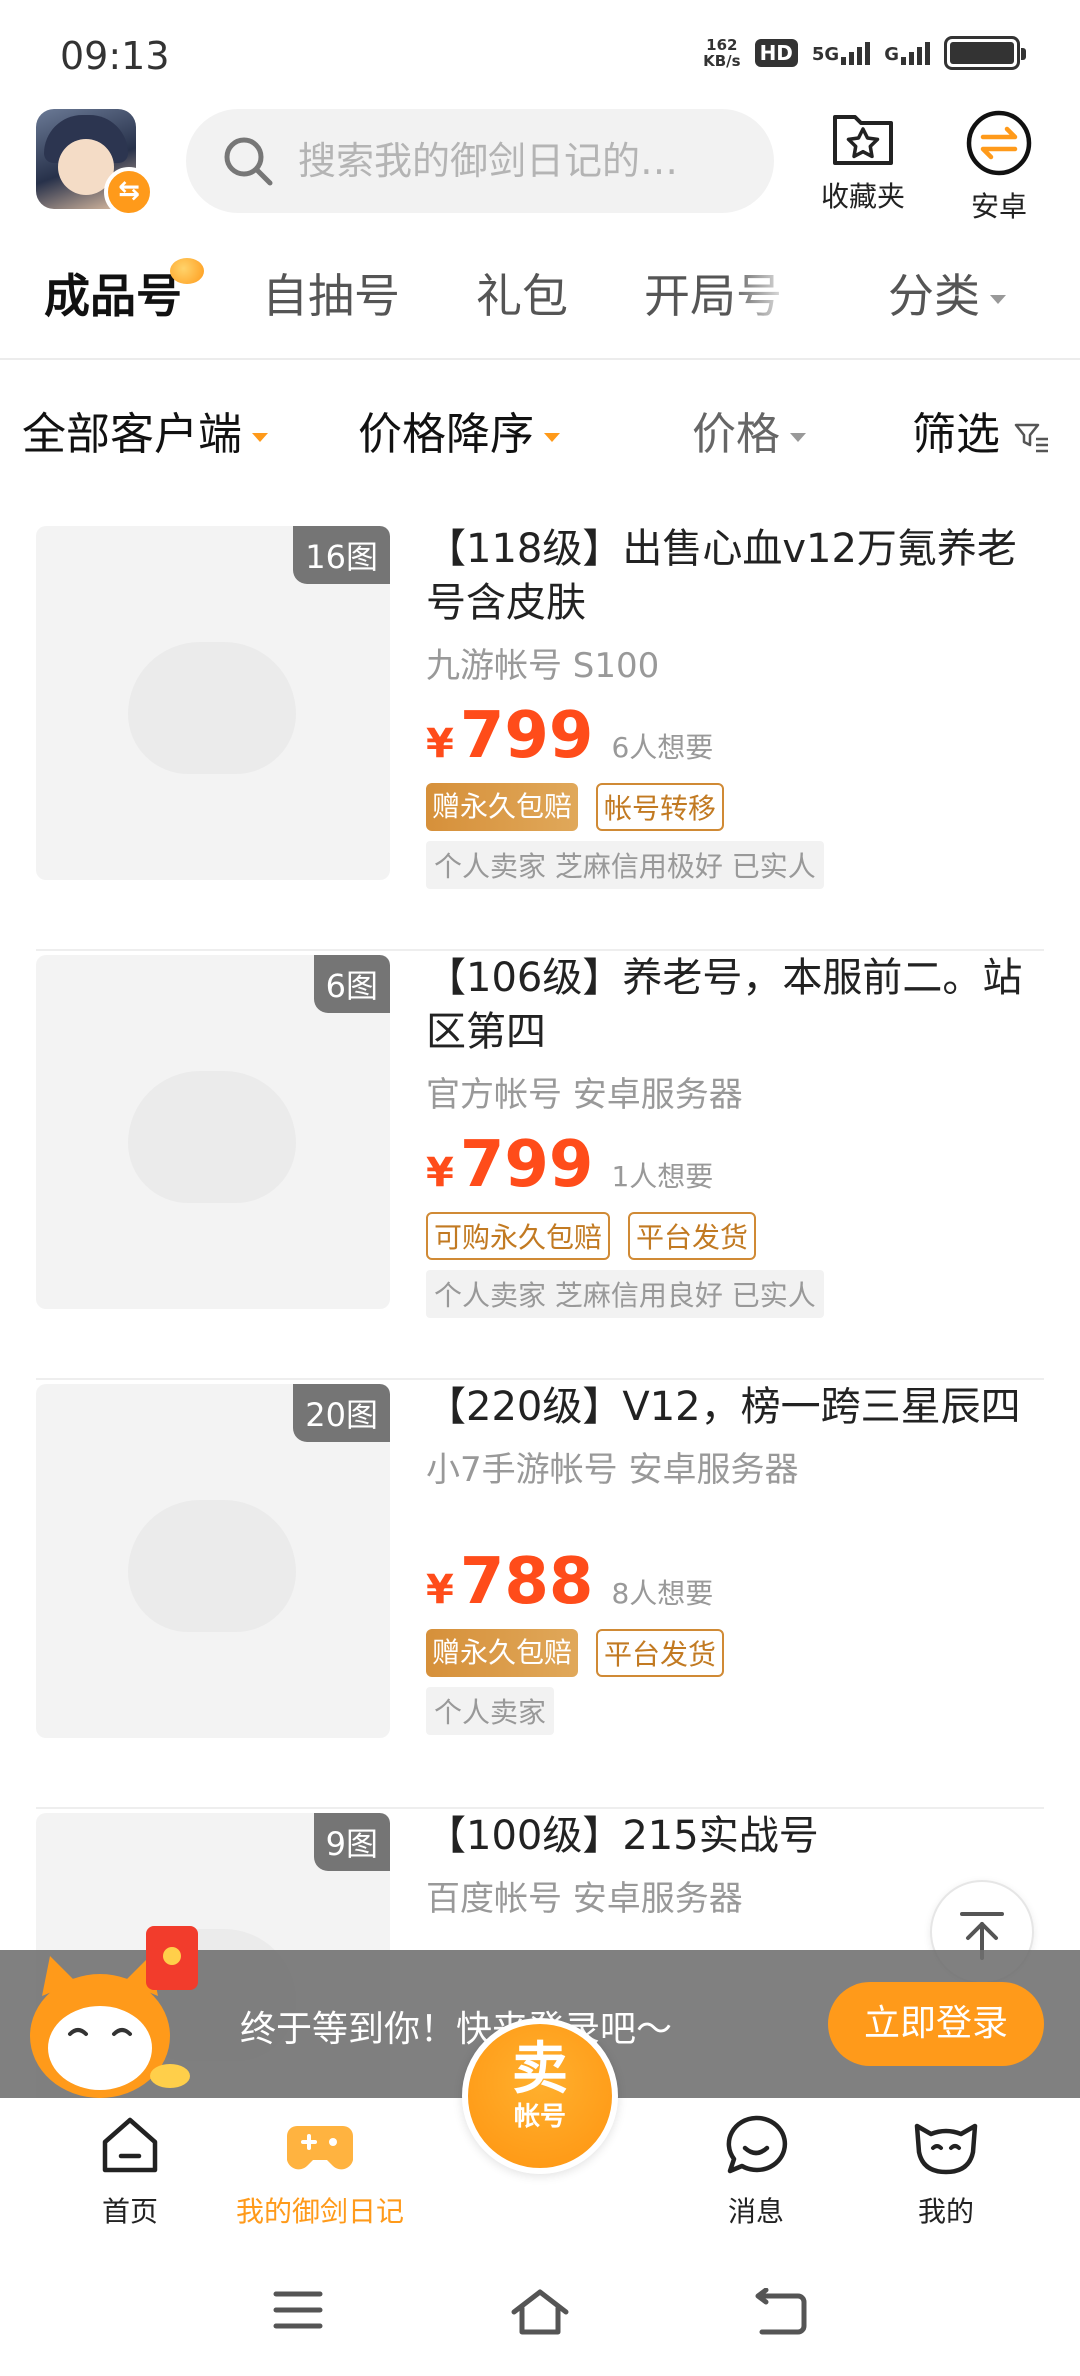  Describe the element at coordinates (780, 2312) in the screenshot. I see `back-icon` at that location.